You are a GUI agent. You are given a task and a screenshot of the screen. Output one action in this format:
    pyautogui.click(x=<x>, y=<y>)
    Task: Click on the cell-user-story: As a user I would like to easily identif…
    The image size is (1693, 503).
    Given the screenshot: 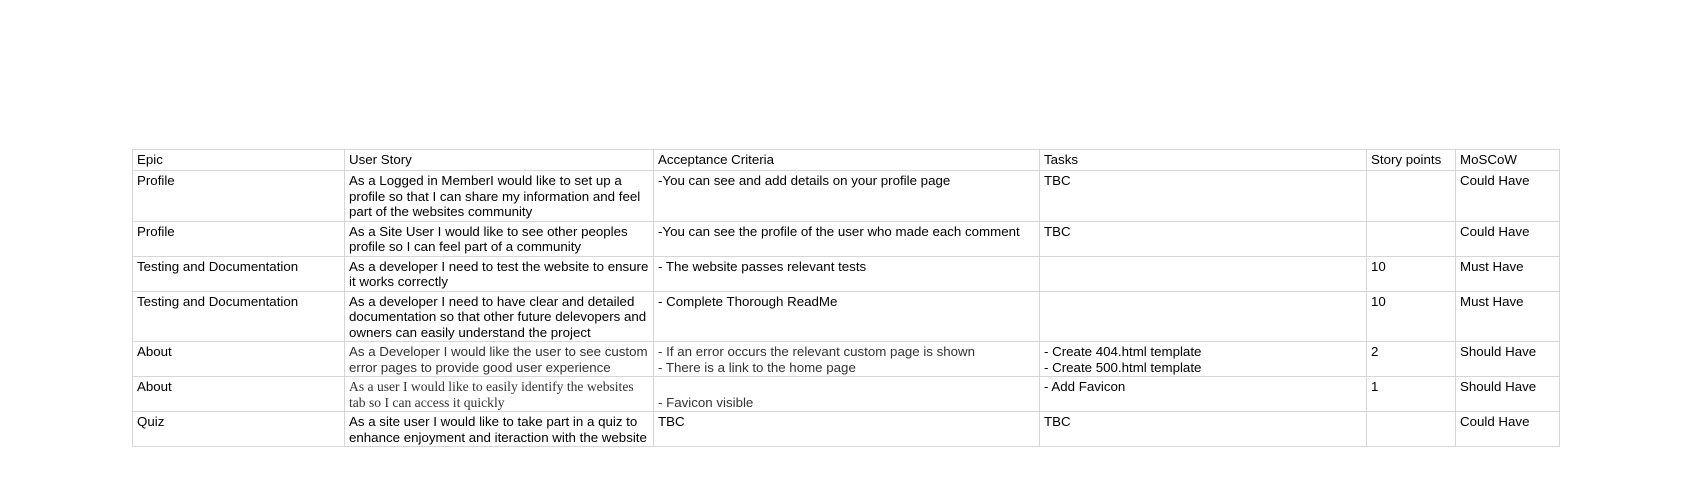 What is the action you would take?
    pyautogui.click(x=499, y=394)
    